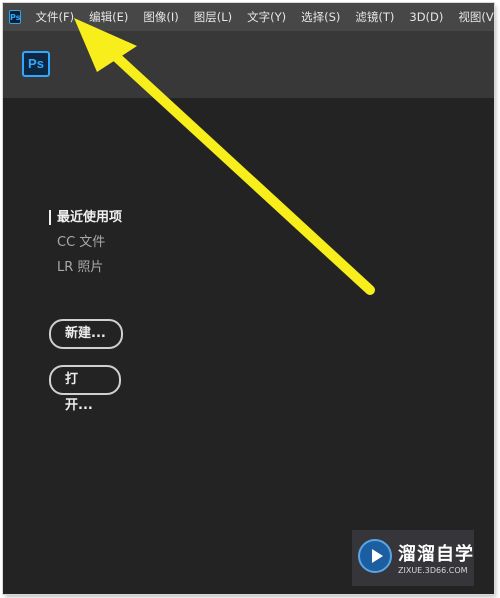  I want to click on play-logo-icon, so click(375, 556).